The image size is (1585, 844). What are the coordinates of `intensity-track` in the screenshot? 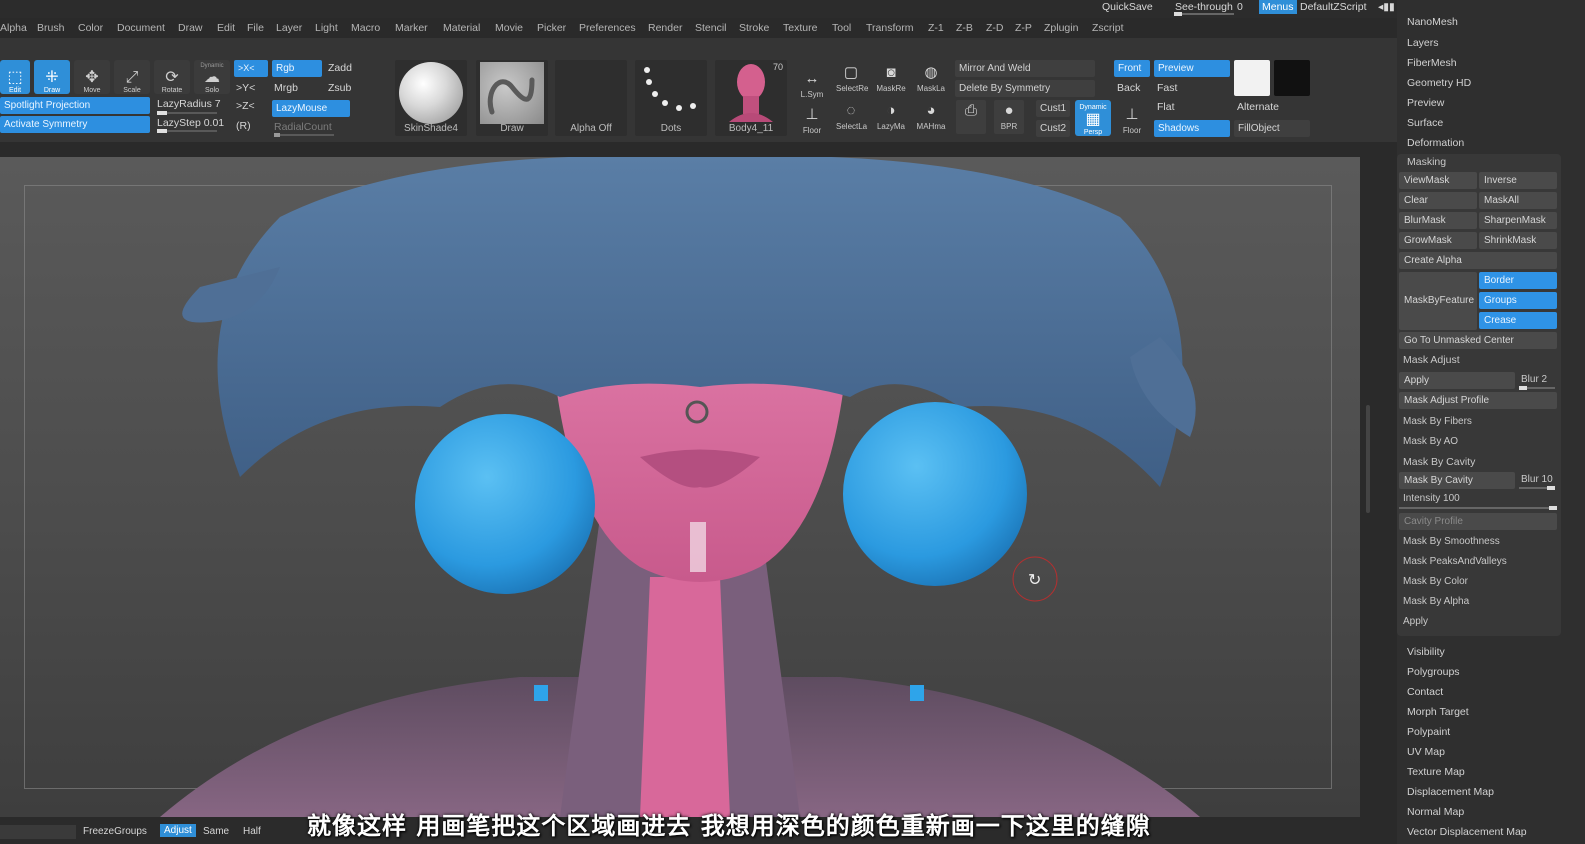 It's located at (1478, 508).